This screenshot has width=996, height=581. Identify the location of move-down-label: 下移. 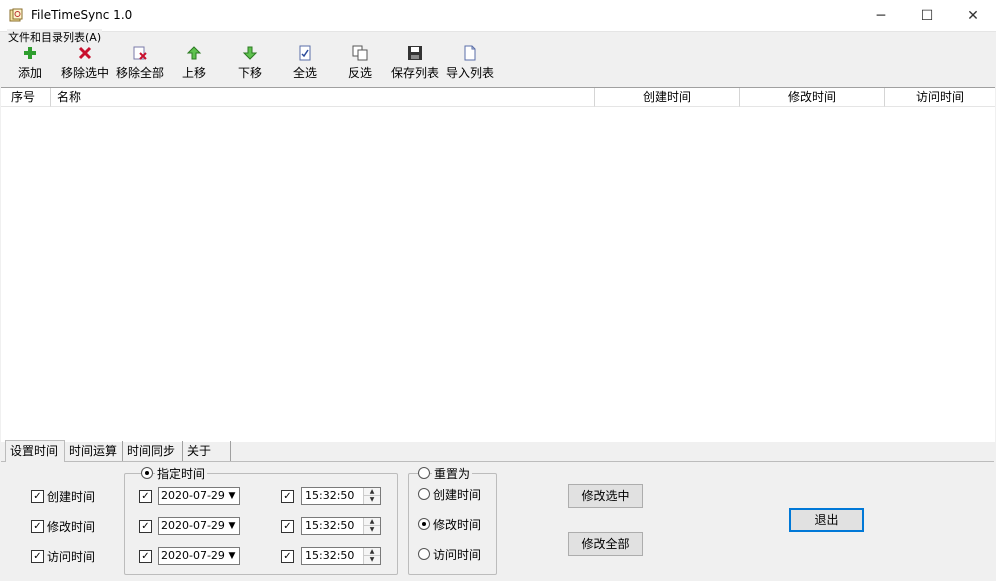
(249, 73).